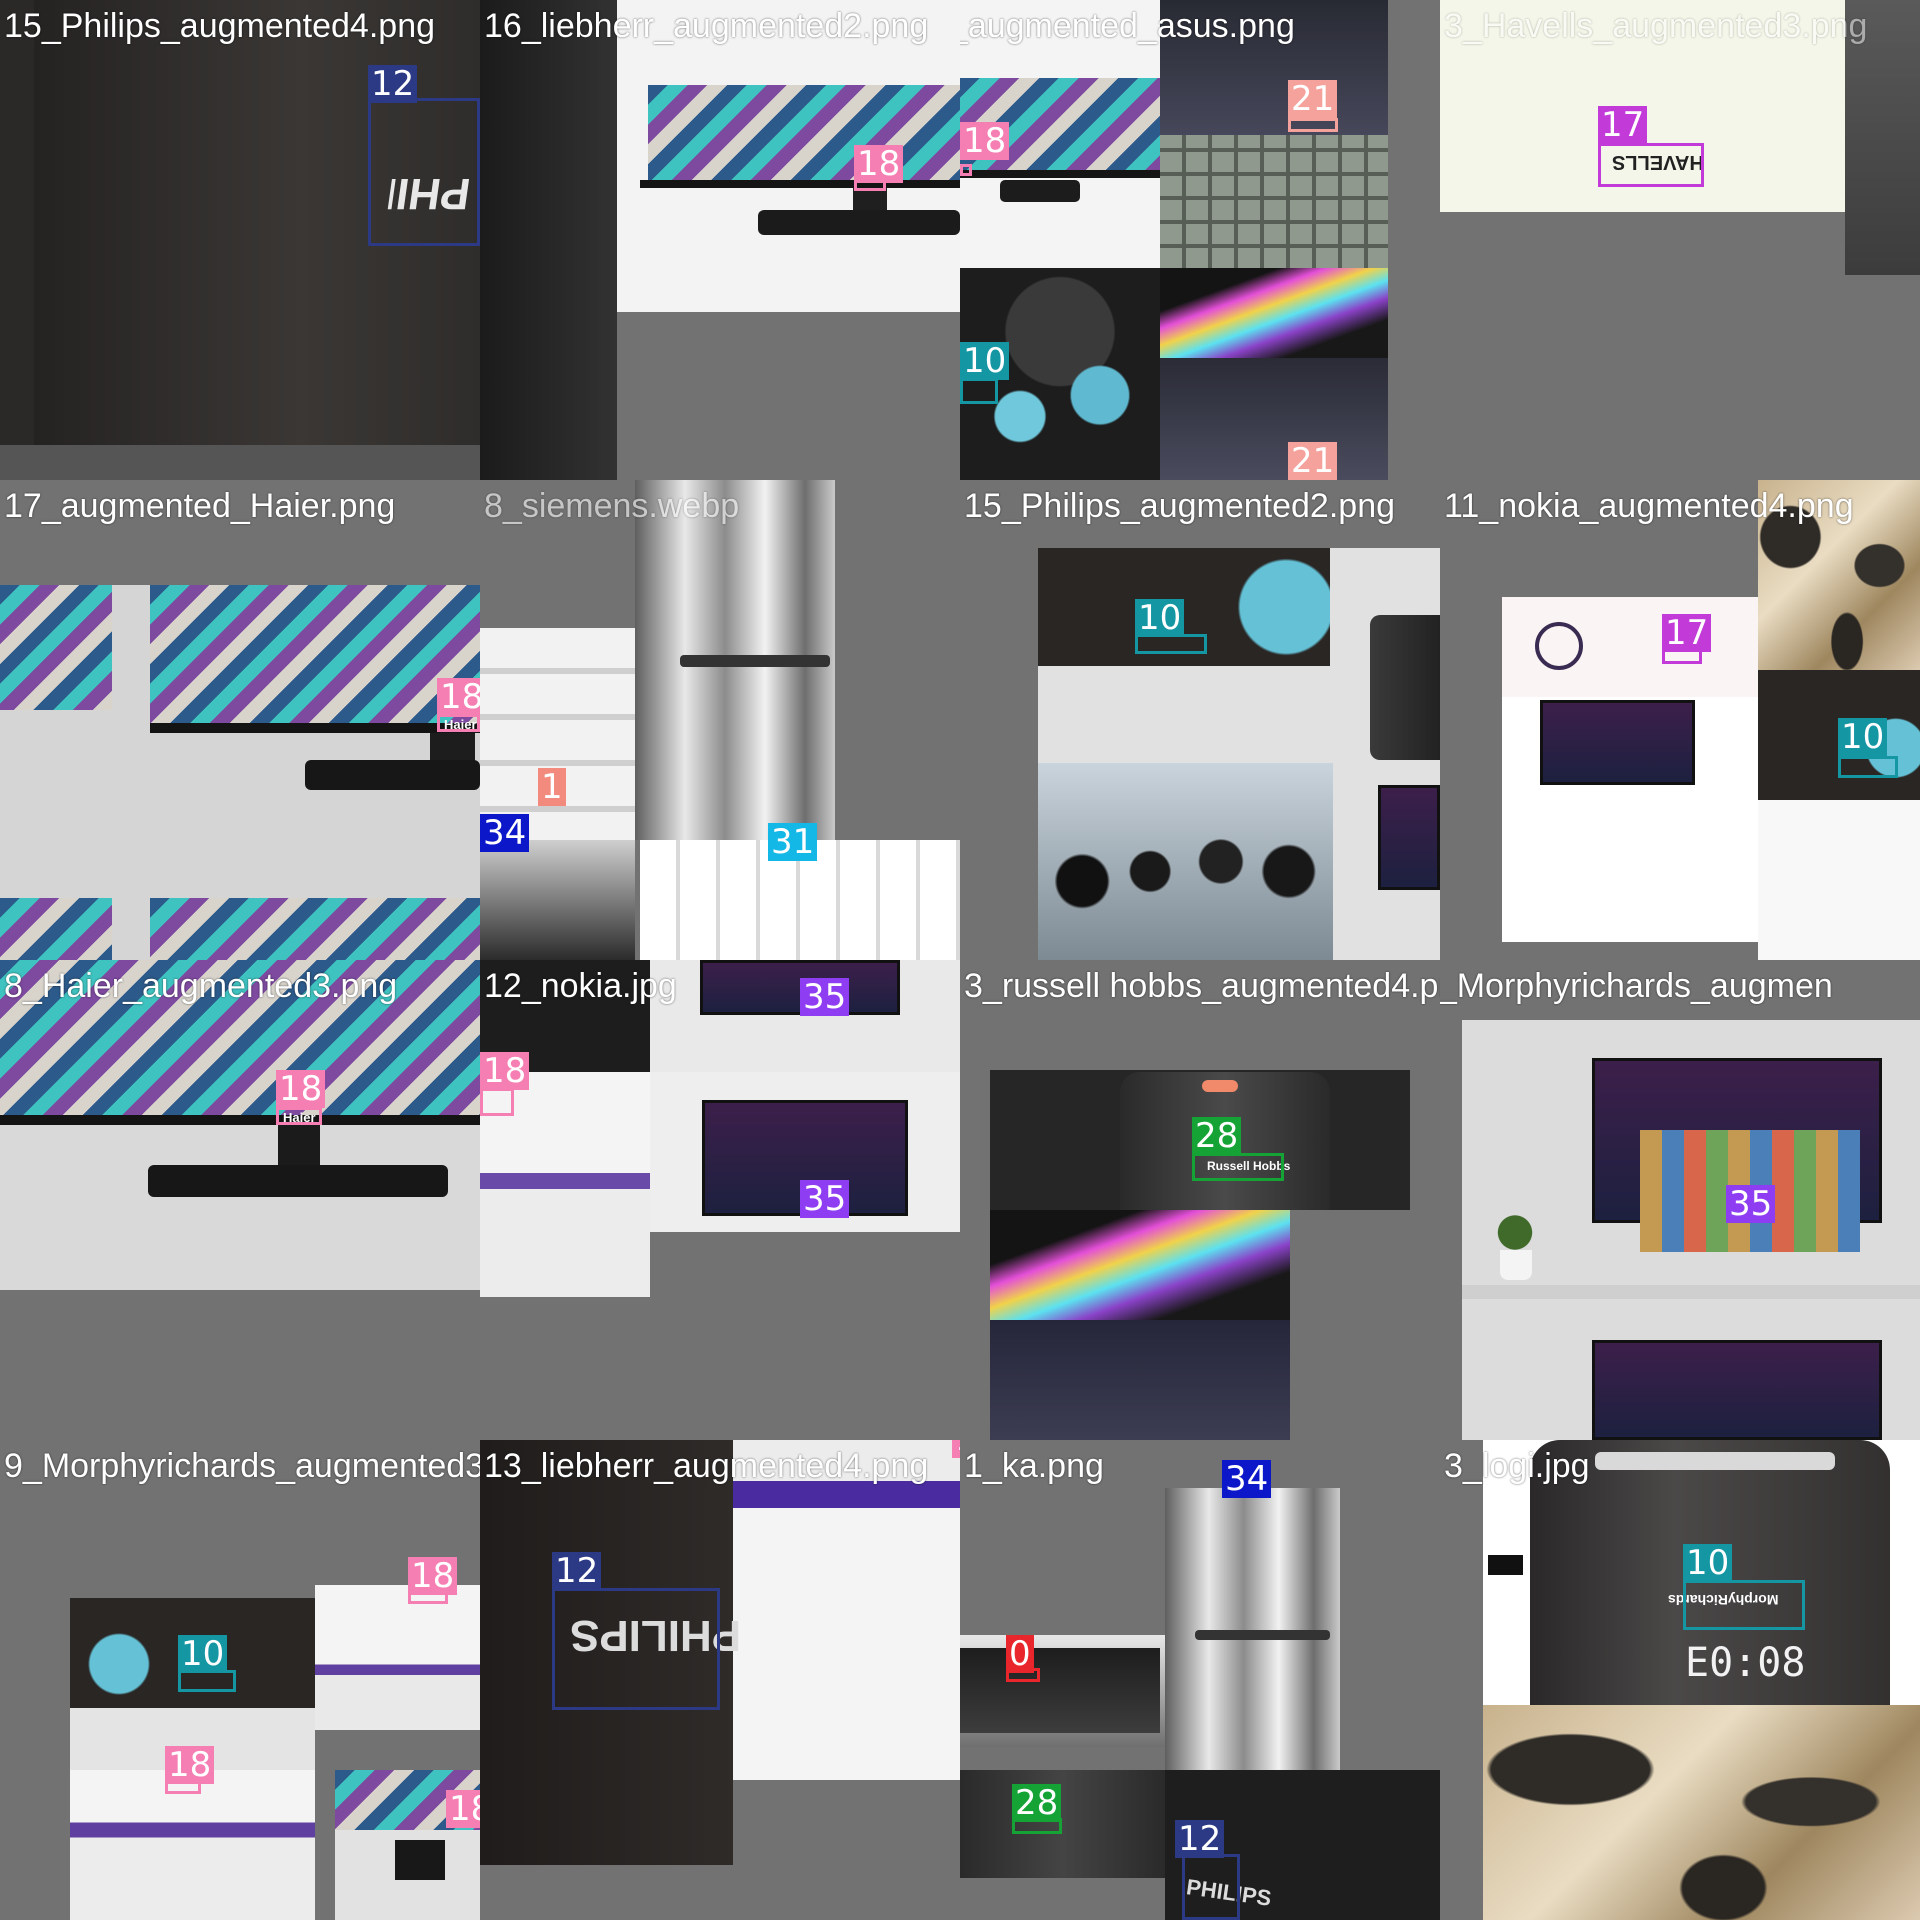  What do you see at coordinates (240, 1200) in the screenshot?
I see `mosaic-tile: Haier 18 8_Haier_augmented3.png` at bounding box center [240, 1200].